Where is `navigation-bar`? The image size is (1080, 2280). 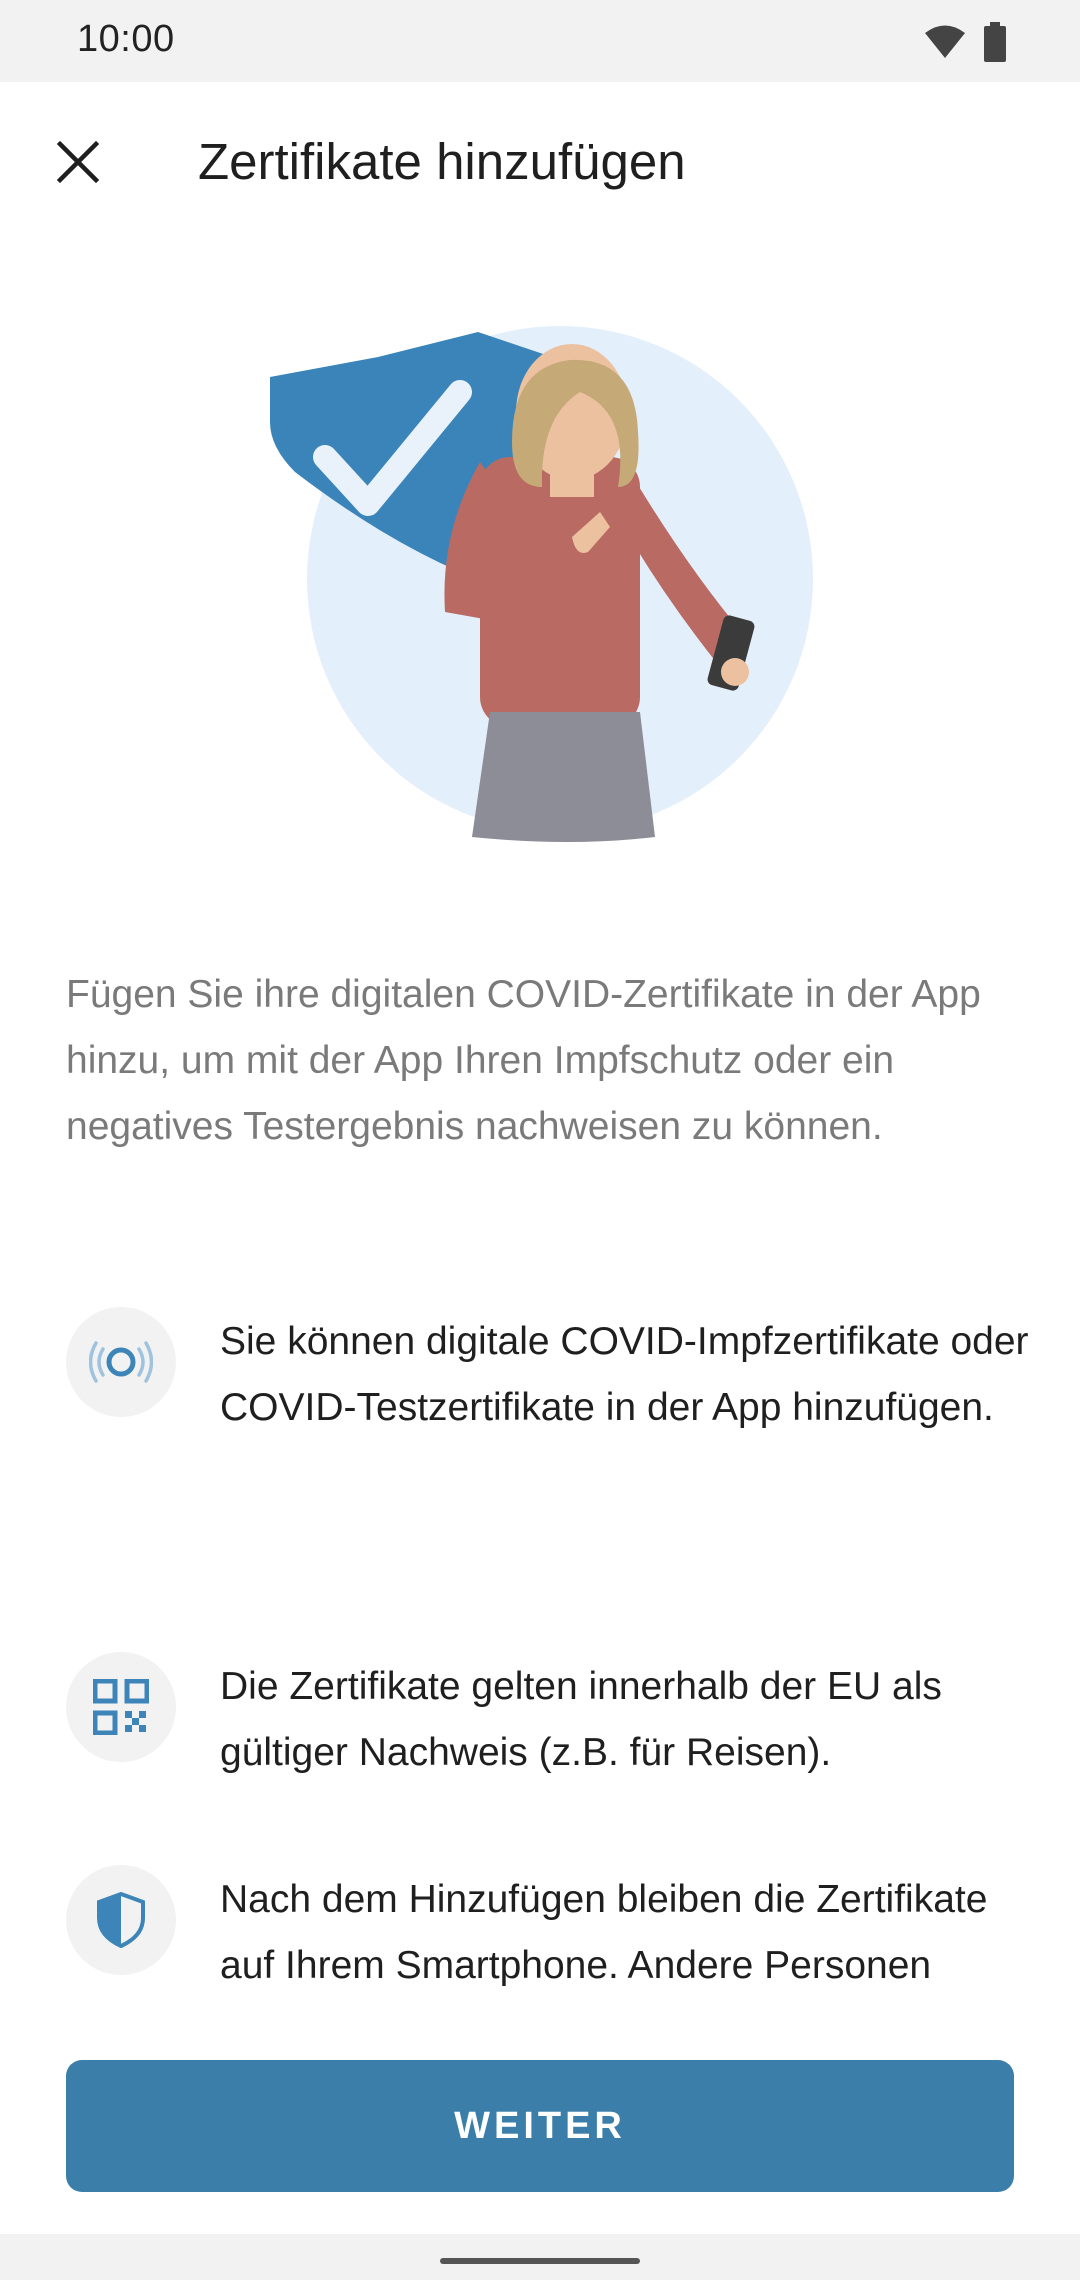
navigation-bar is located at coordinates (540, 2257).